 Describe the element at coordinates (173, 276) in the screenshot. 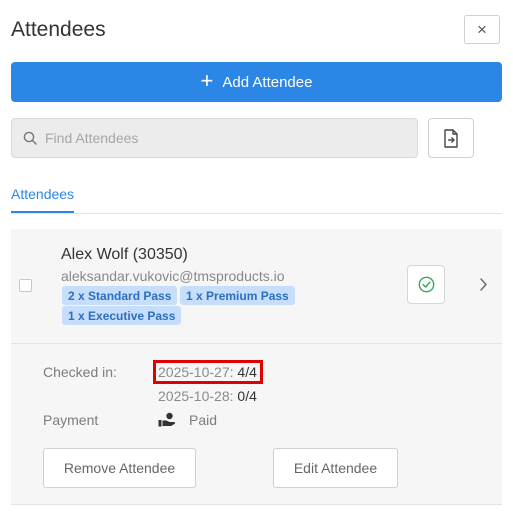

I see `attendee-email: aleksandar.vukovic@tmsproducts.io` at that location.